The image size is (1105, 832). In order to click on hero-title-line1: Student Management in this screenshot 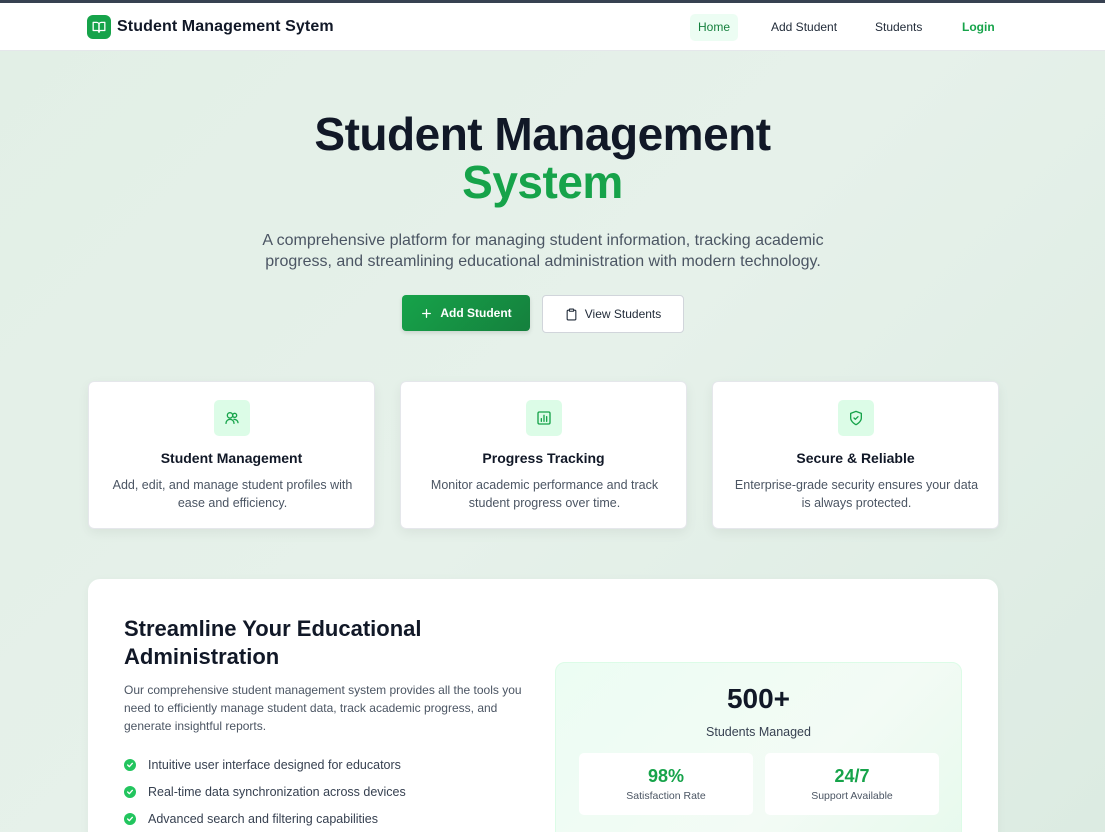, I will do `click(542, 134)`.